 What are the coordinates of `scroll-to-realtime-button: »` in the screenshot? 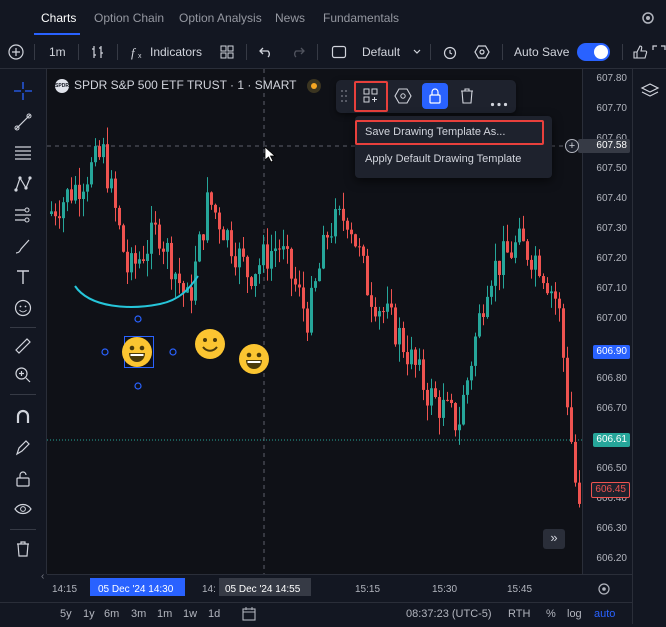 It's located at (554, 539).